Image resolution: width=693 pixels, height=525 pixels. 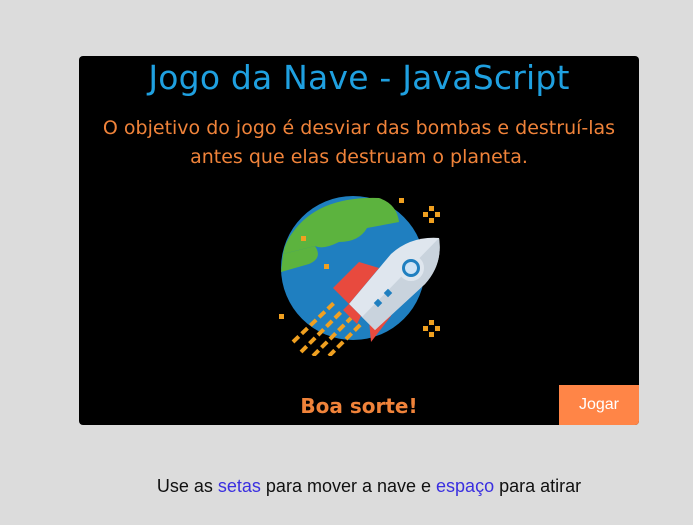 I want to click on space-keyword: espaço, so click(x=465, y=486).